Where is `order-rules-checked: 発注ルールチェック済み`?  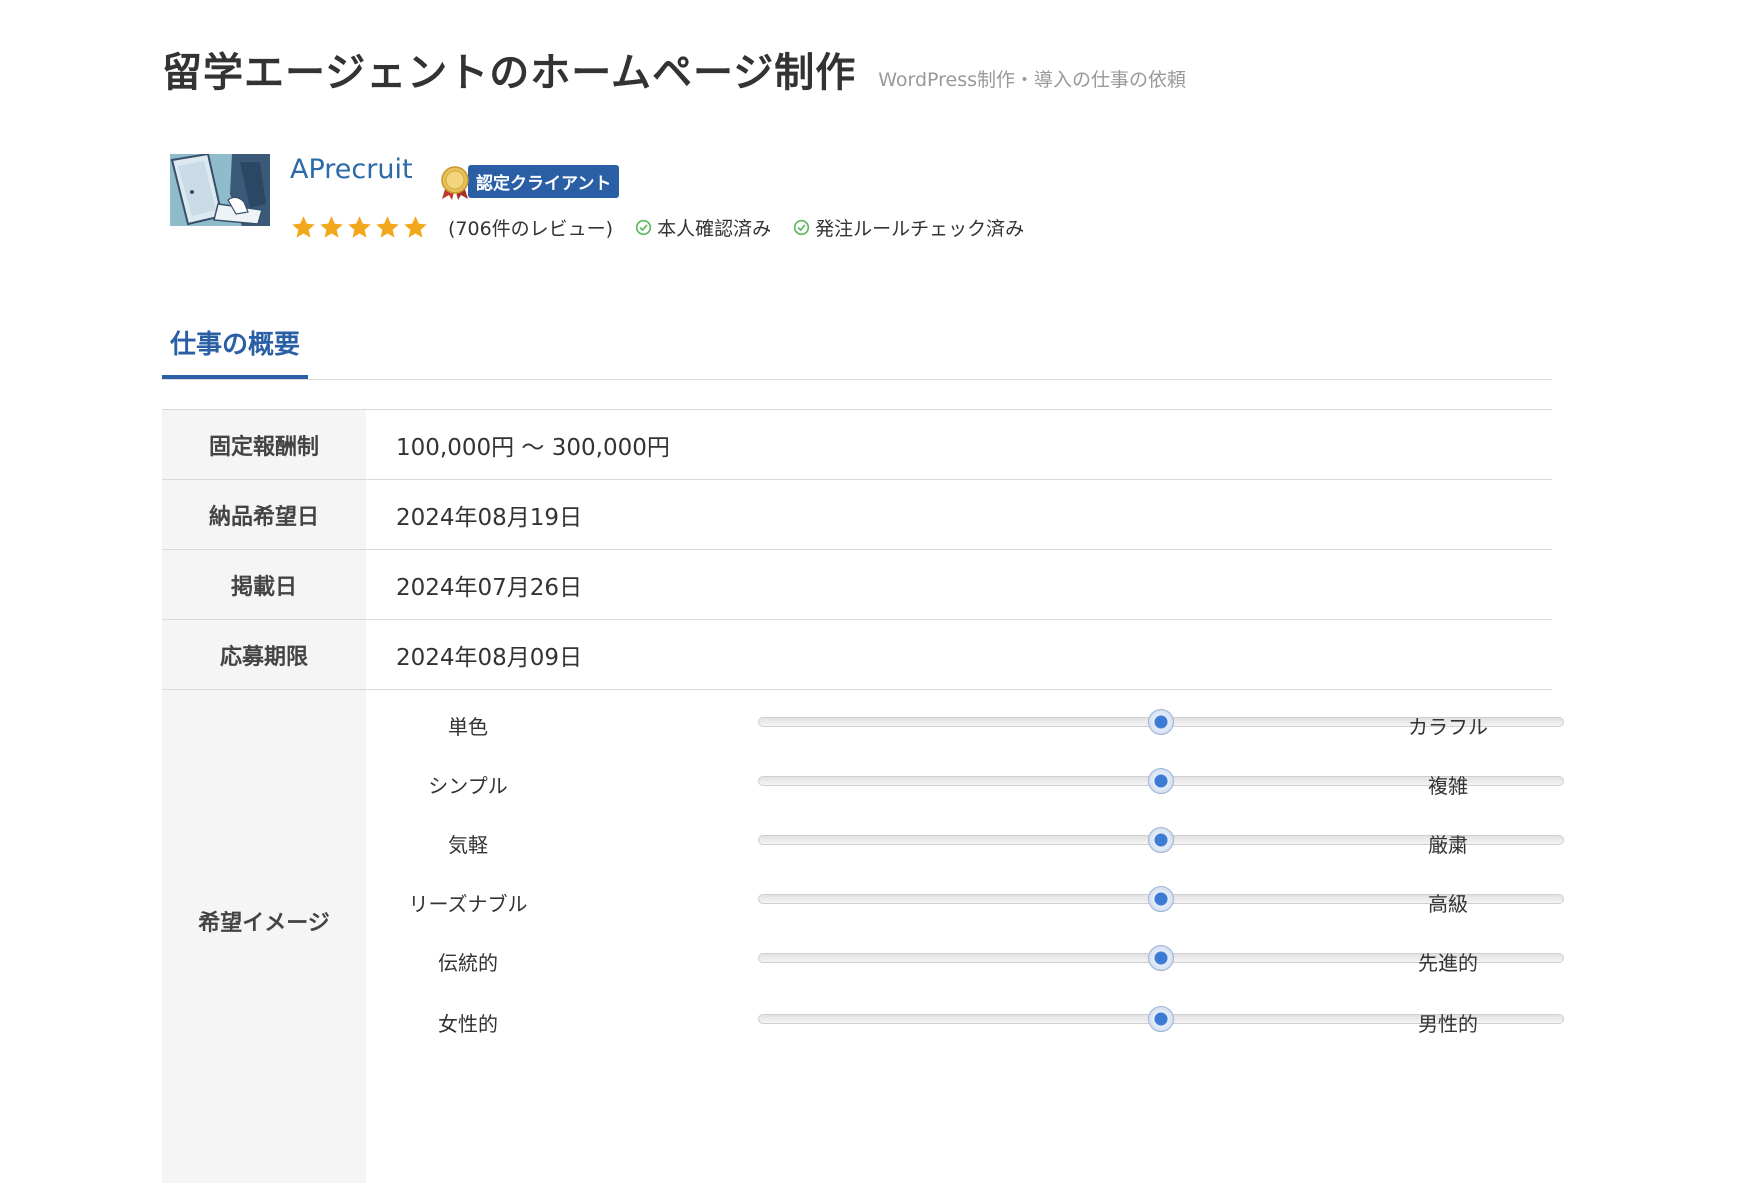 order-rules-checked: 発注ルールチェック済み is located at coordinates (908, 227).